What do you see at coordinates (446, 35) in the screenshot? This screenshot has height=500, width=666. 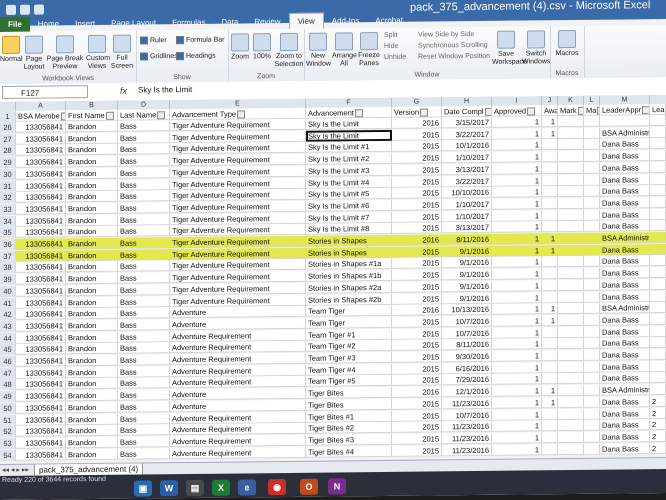 I see `view-side-by-side-button: View Side by Side` at bounding box center [446, 35].